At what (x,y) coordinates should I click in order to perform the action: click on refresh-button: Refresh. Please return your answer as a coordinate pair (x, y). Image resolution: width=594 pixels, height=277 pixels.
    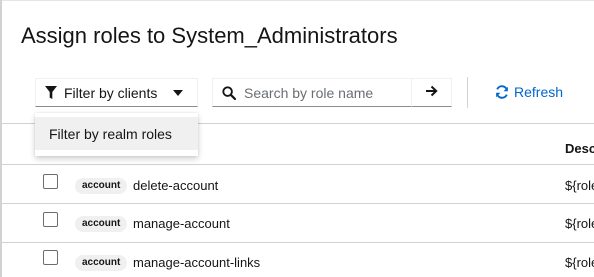
    Looking at the image, I should click on (529, 92).